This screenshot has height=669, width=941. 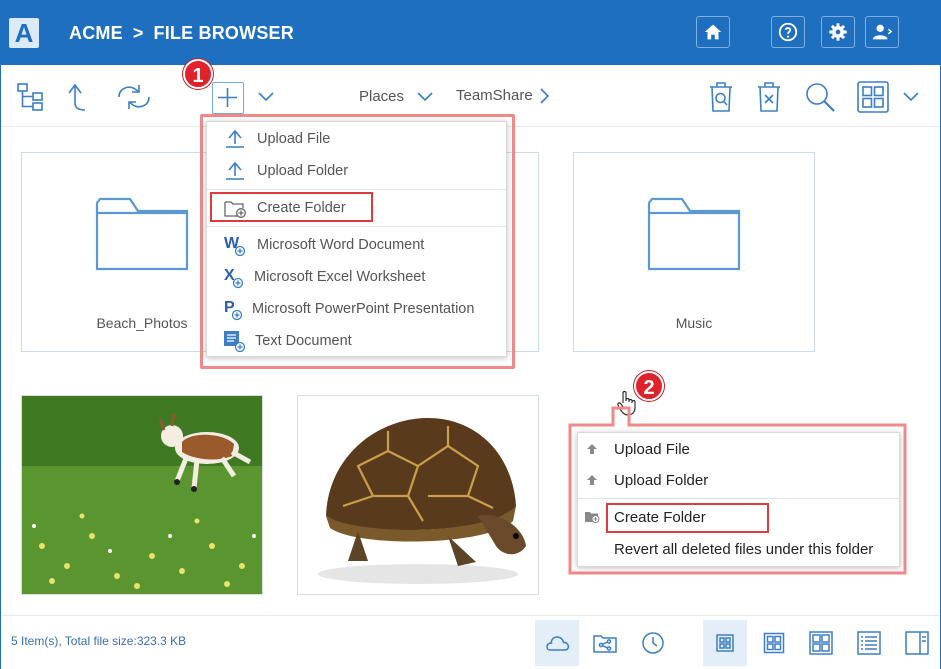 I want to click on new-button, so click(x=228, y=98).